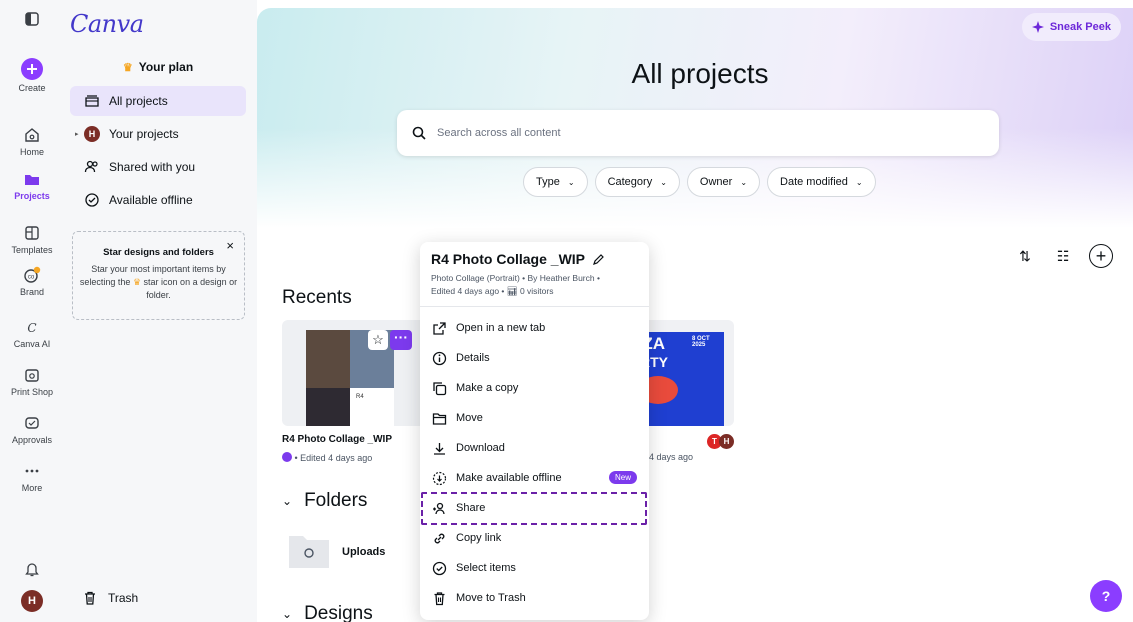  What do you see at coordinates (534, 478) in the screenshot?
I see `menu-item-make-offline: Make available offline New` at bounding box center [534, 478].